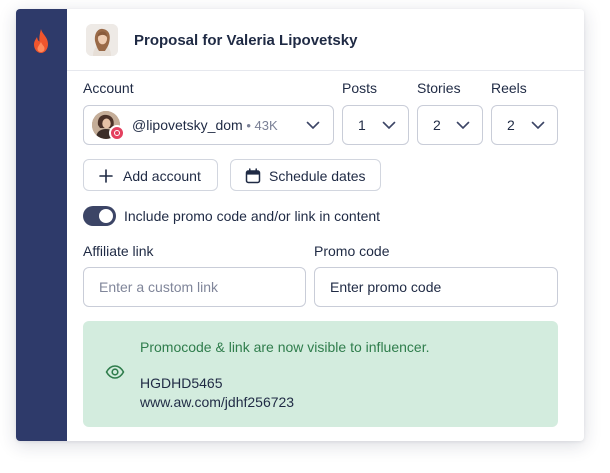 The width and height of the screenshot is (610, 473). I want to click on account-handle: @lipovetsky_dom • 43K, so click(205, 125).